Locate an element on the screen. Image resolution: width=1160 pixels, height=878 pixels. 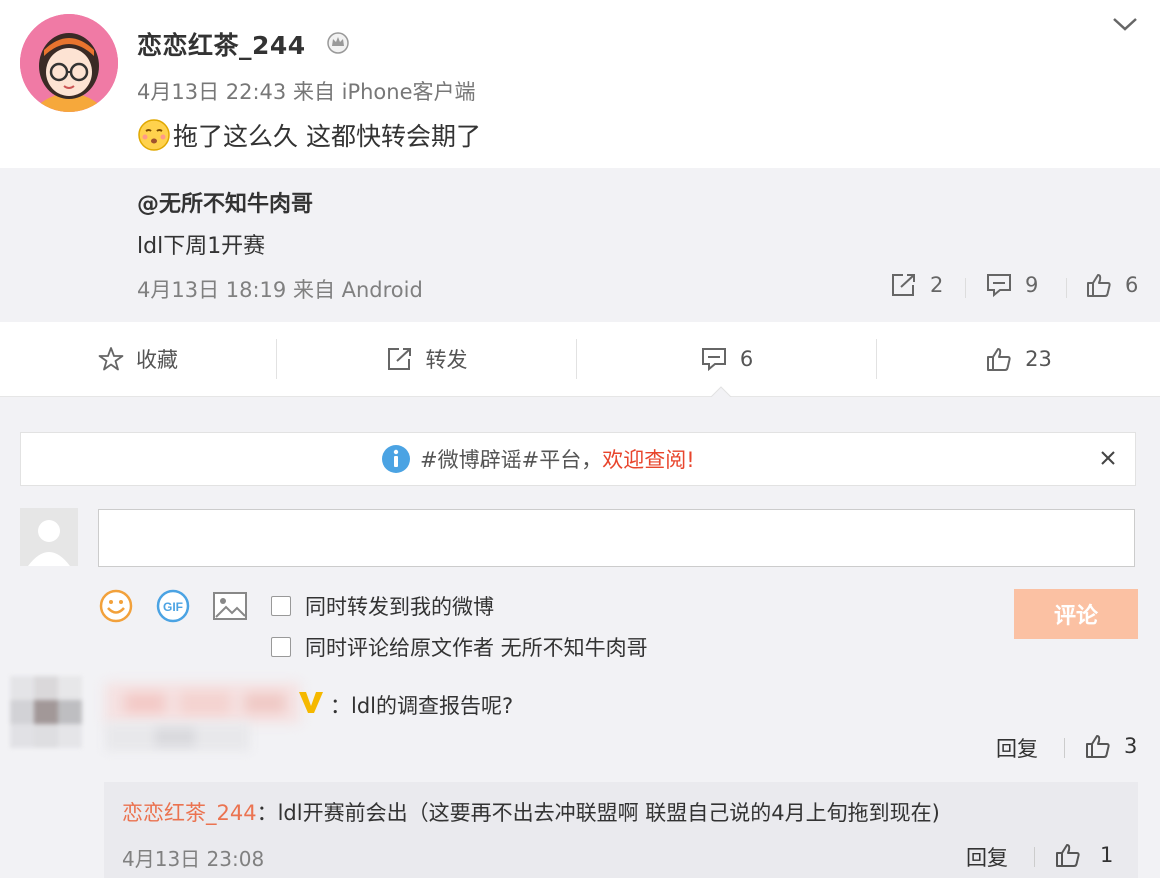
sub-reply-reply-link: 回复 is located at coordinates (987, 857).